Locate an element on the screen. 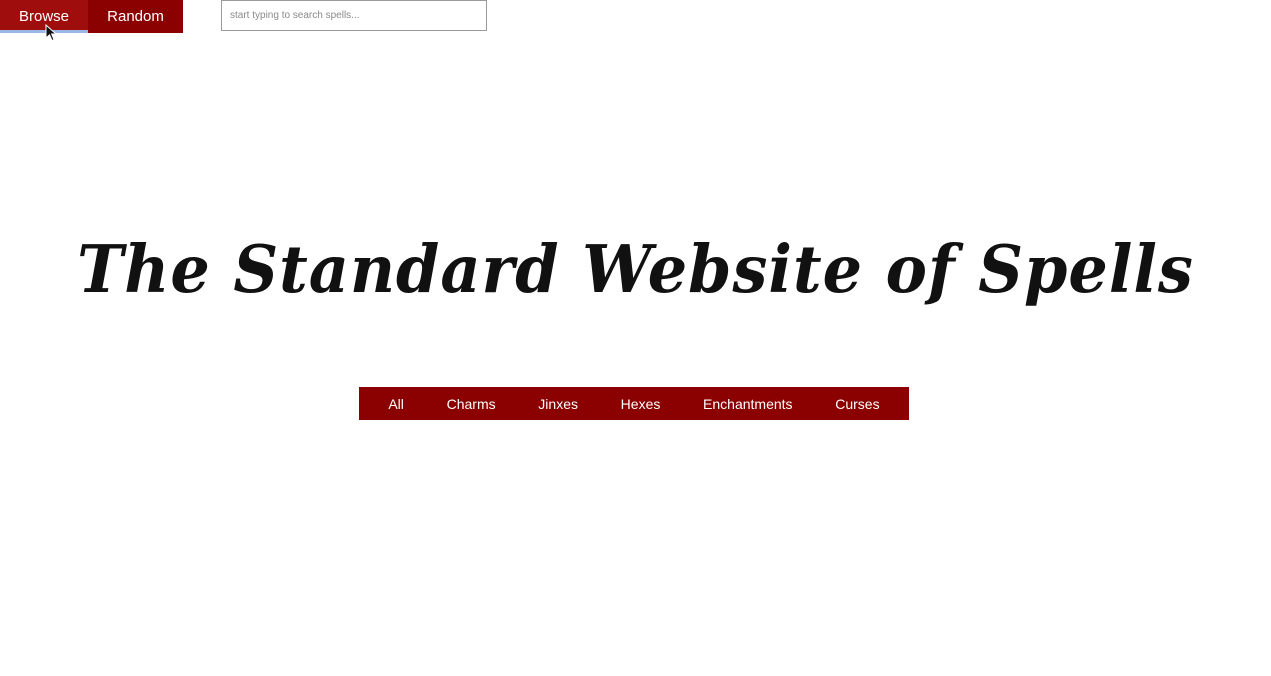 Image resolution: width=1271 pixels, height=676 pixels. search-input is located at coordinates (354, 15).